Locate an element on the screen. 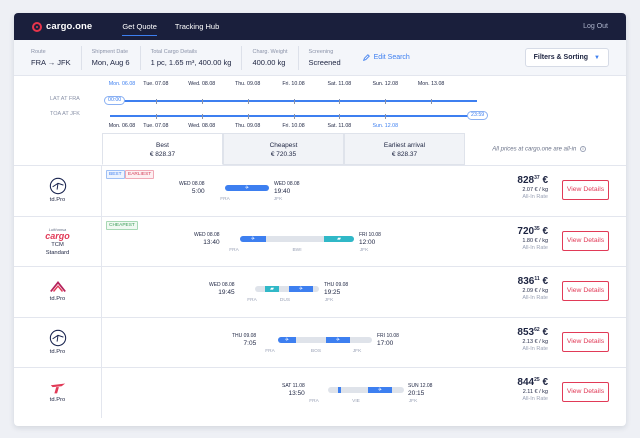  lat-date-label: Thu. 09.08 is located at coordinates (247, 84).